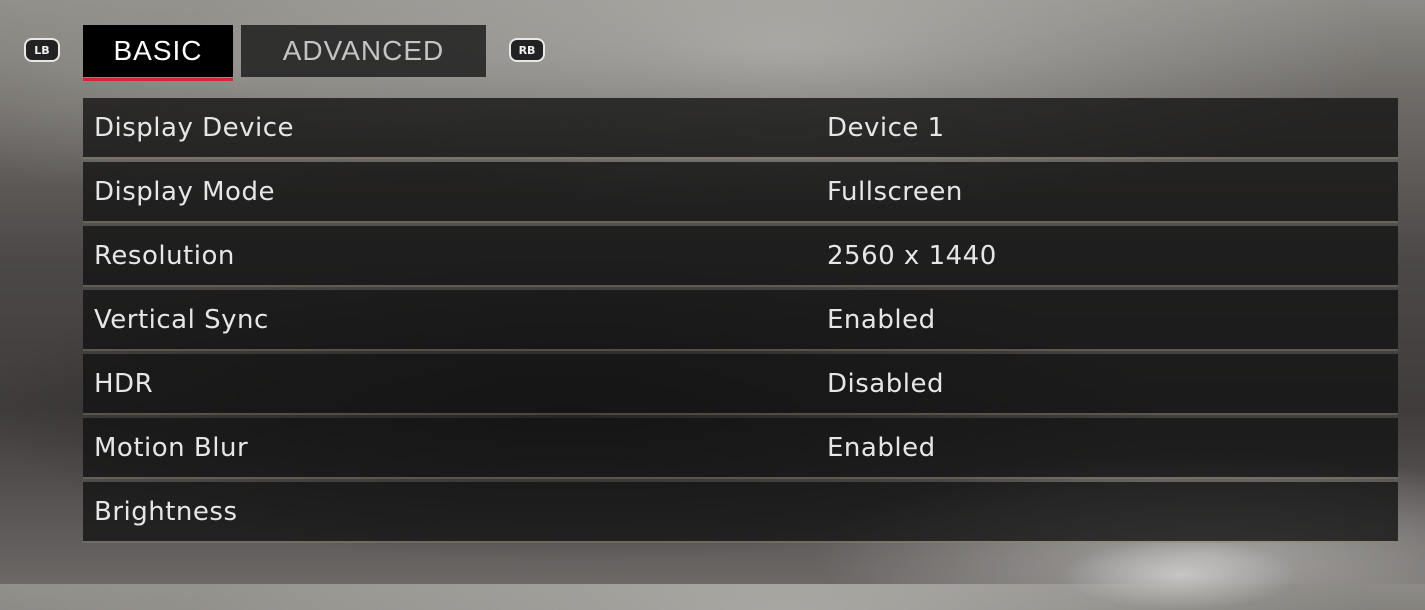  What do you see at coordinates (740, 448) in the screenshot?
I see `setting-motion-blur: Motion Blur Enabled` at bounding box center [740, 448].